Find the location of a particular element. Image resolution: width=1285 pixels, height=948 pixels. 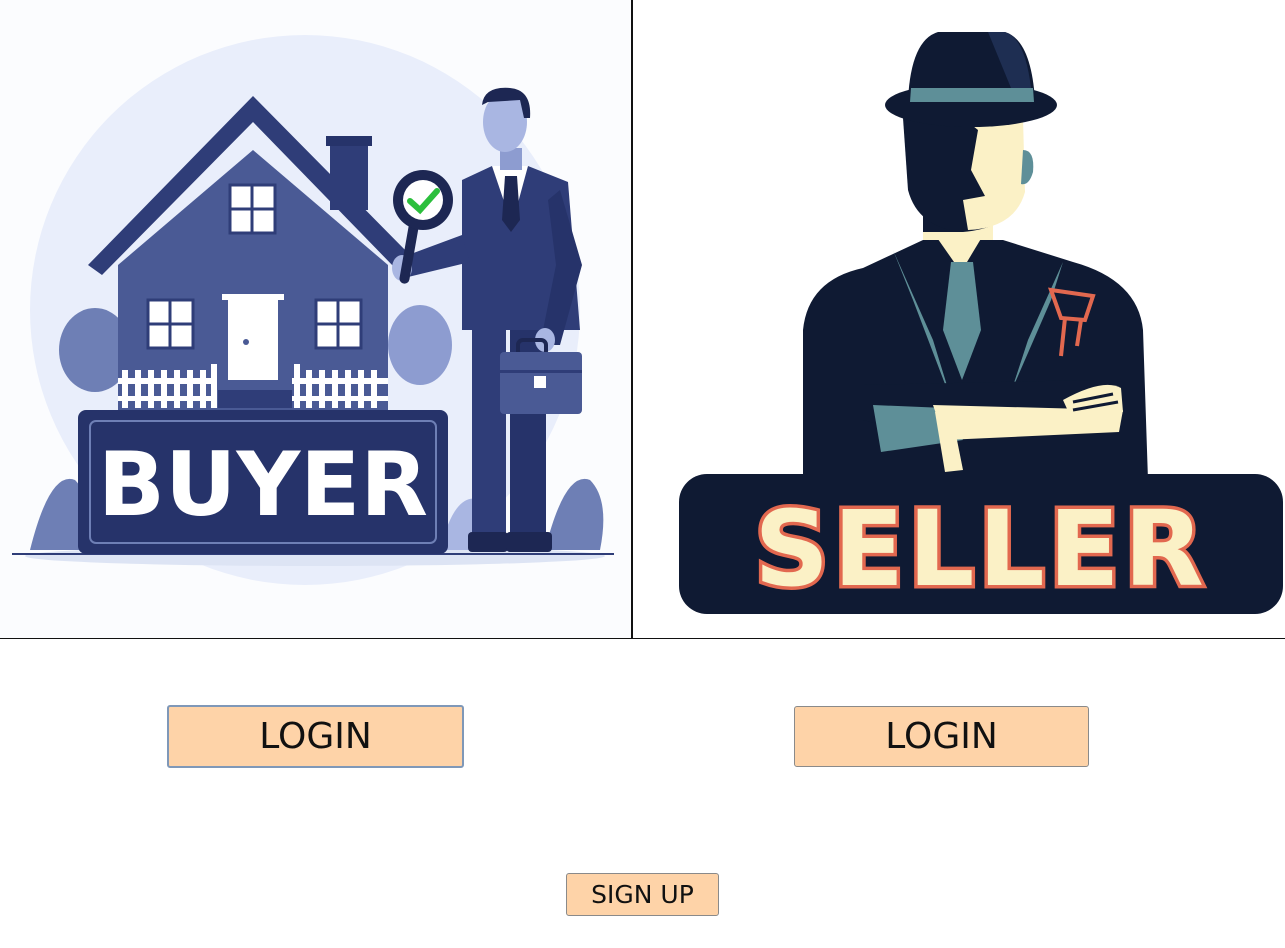

signup-button: SIGN UP is located at coordinates (642, 894).